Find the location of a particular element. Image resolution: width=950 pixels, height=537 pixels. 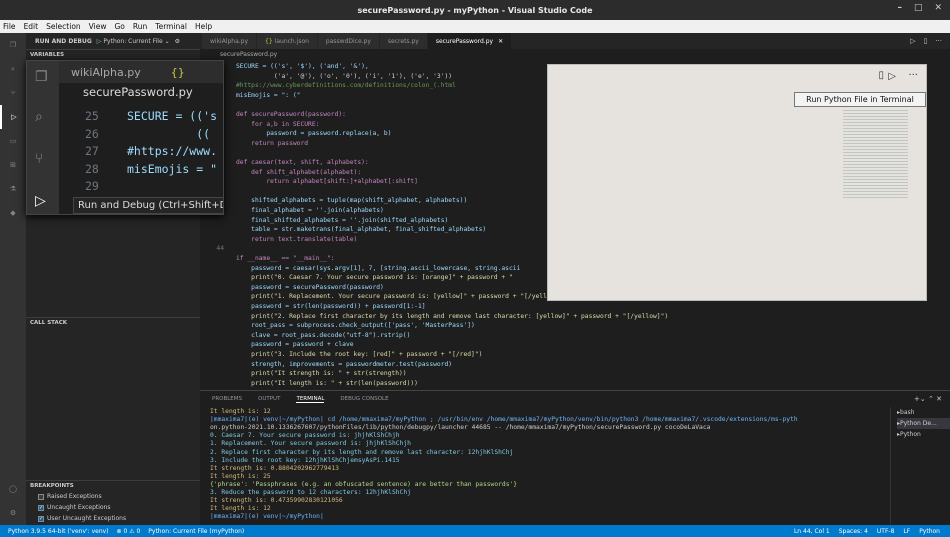

bp-label: Uncaught Exceptions is located at coordinates (79, 507).